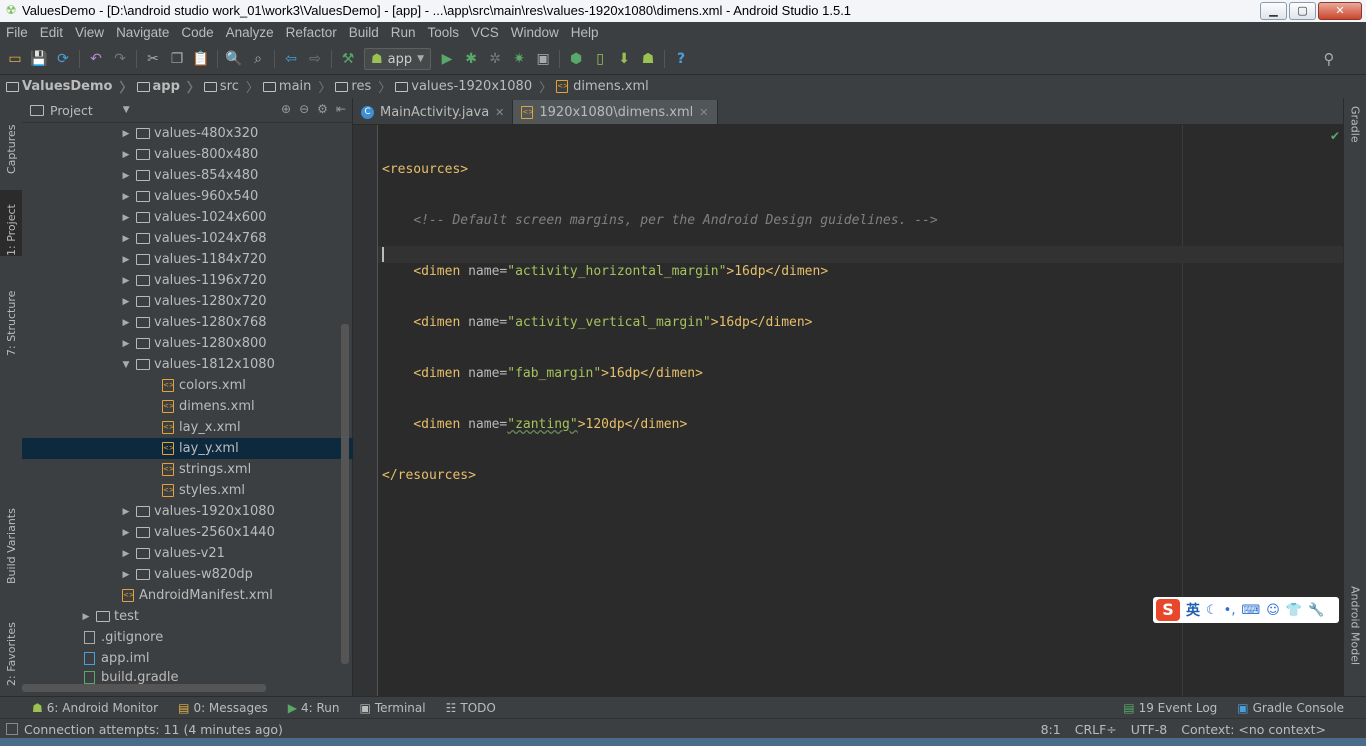  Describe the element at coordinates (624, 59) in the screenshot. I see `sdk-manager-icon: ⬇` at that location.